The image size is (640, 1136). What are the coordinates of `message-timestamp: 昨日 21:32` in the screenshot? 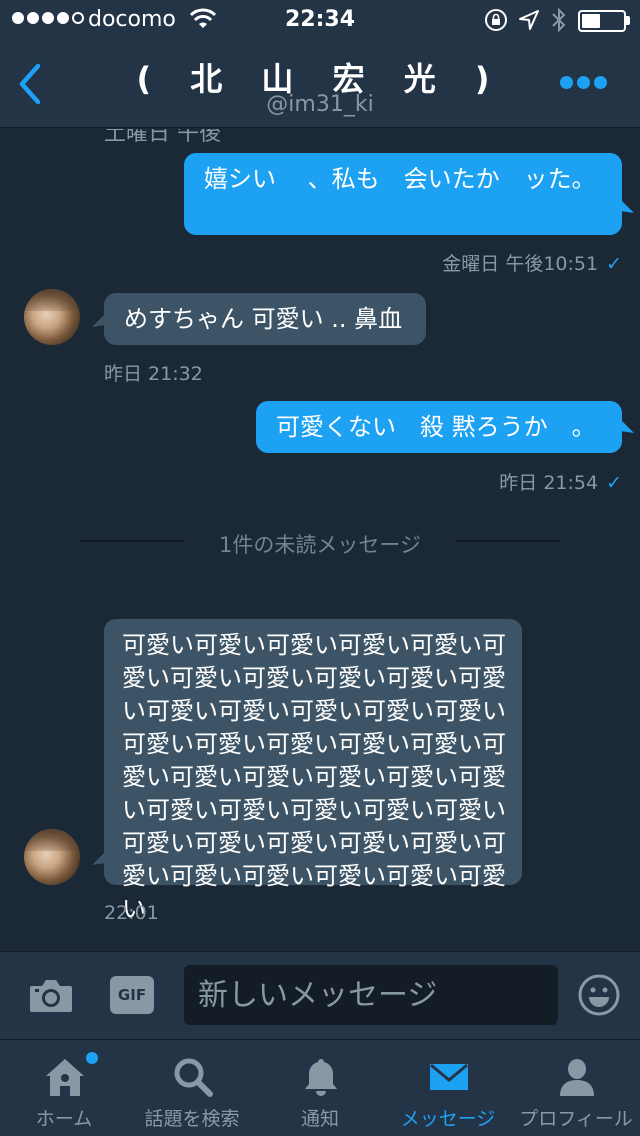 It's located at (153, 374).